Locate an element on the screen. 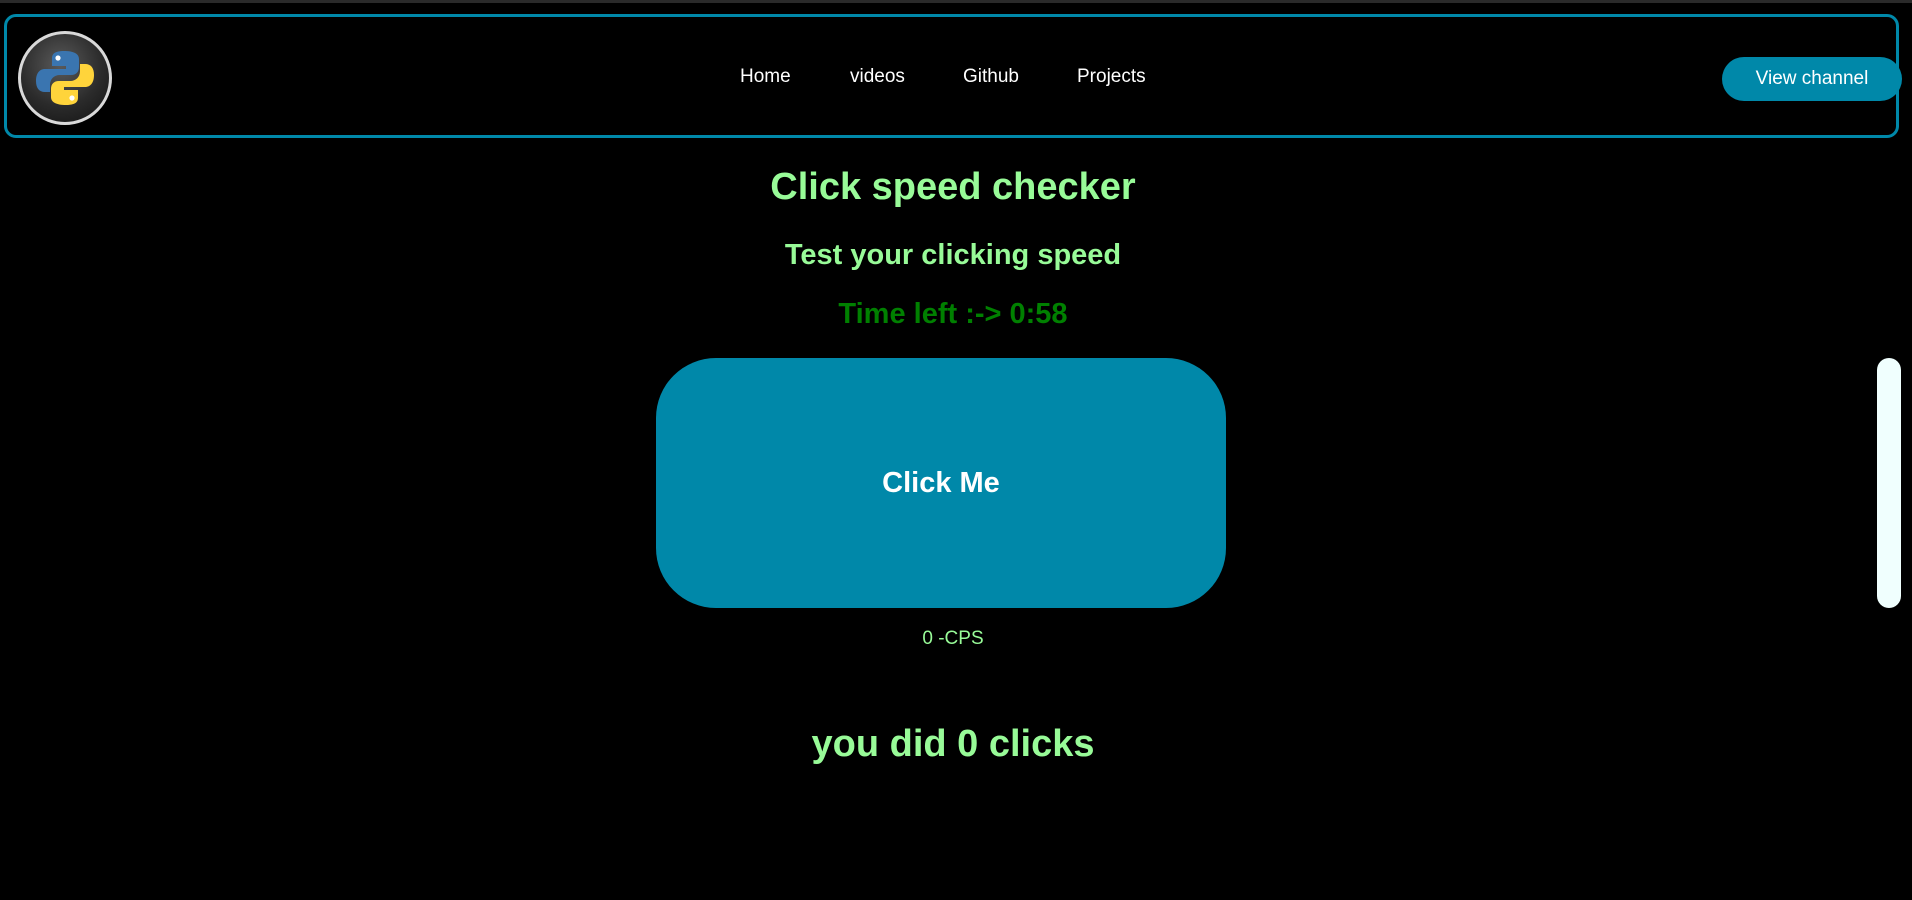 This screenshot has width=1912, height=900. clicks-result: you did 0 clicks is located at coordinates (953, 744).